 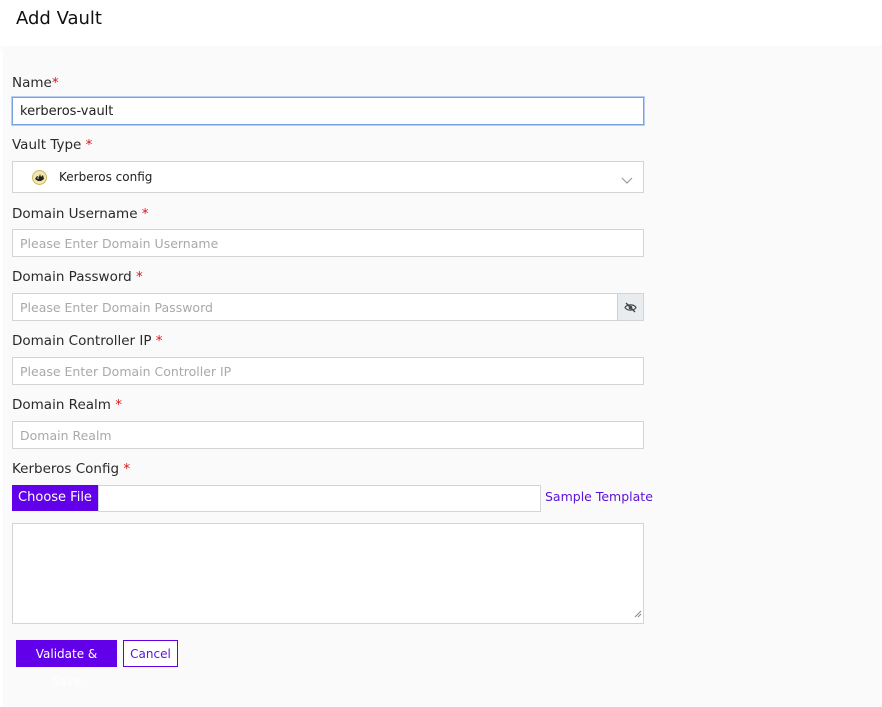 I want to click on domain-controller-ip-label: Domain Controller IP *, so click(x=87, y=341).